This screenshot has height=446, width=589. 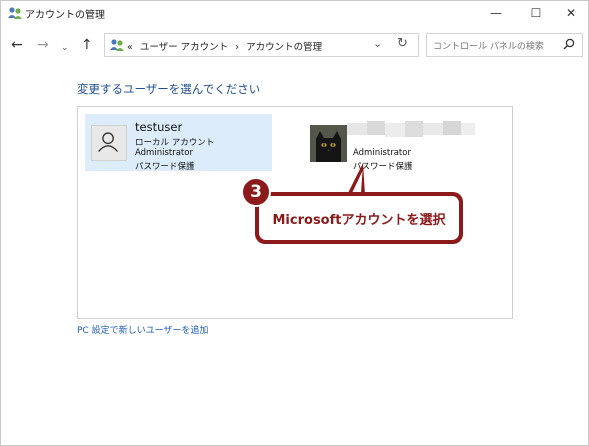 What do you see at coordinates (165, 167) in the screenshot?
I see `account-protection: パスワード保護` at bounding box center [165, 167].